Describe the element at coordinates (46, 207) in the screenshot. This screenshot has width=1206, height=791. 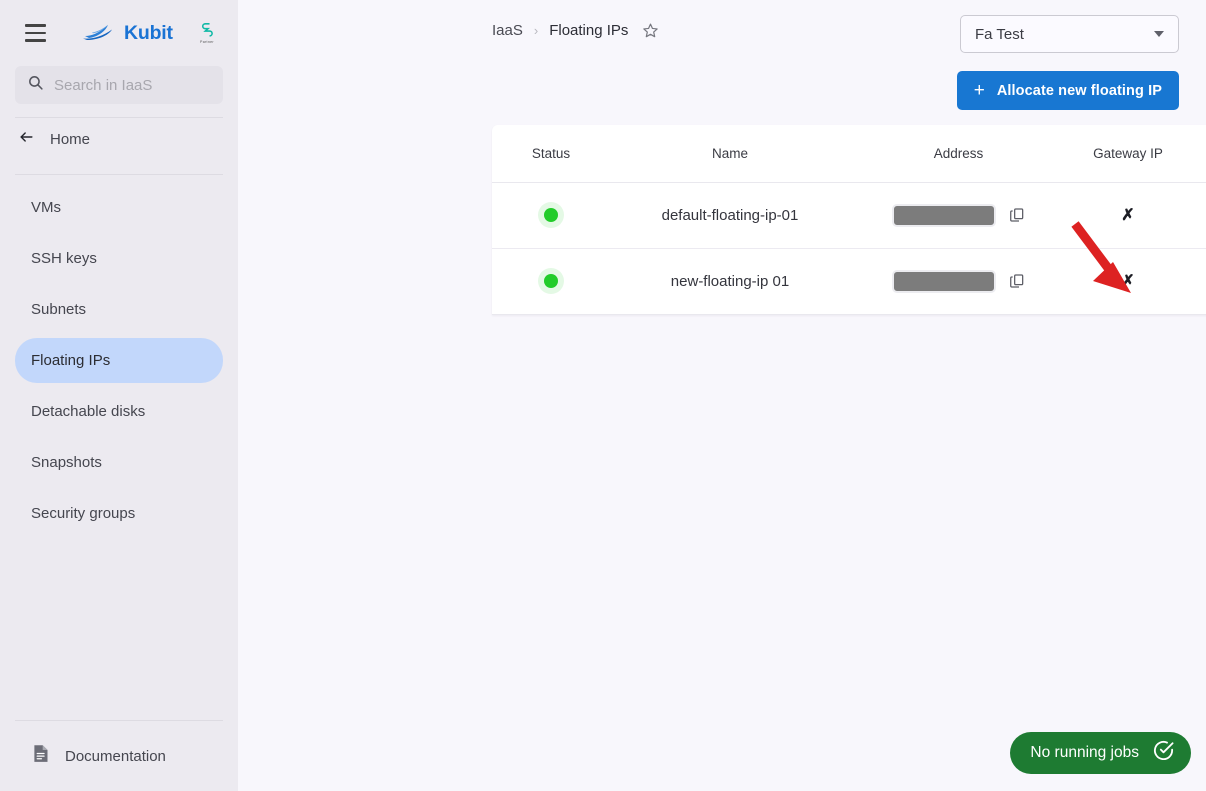
I see `sidebar-item-vms-label: VMs` at that location.